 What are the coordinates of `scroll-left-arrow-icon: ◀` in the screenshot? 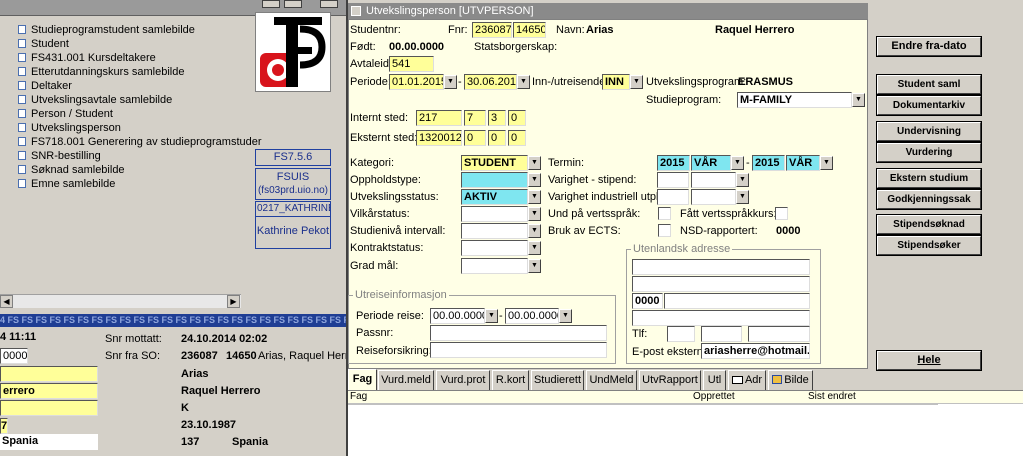 It's located at (6, 301).